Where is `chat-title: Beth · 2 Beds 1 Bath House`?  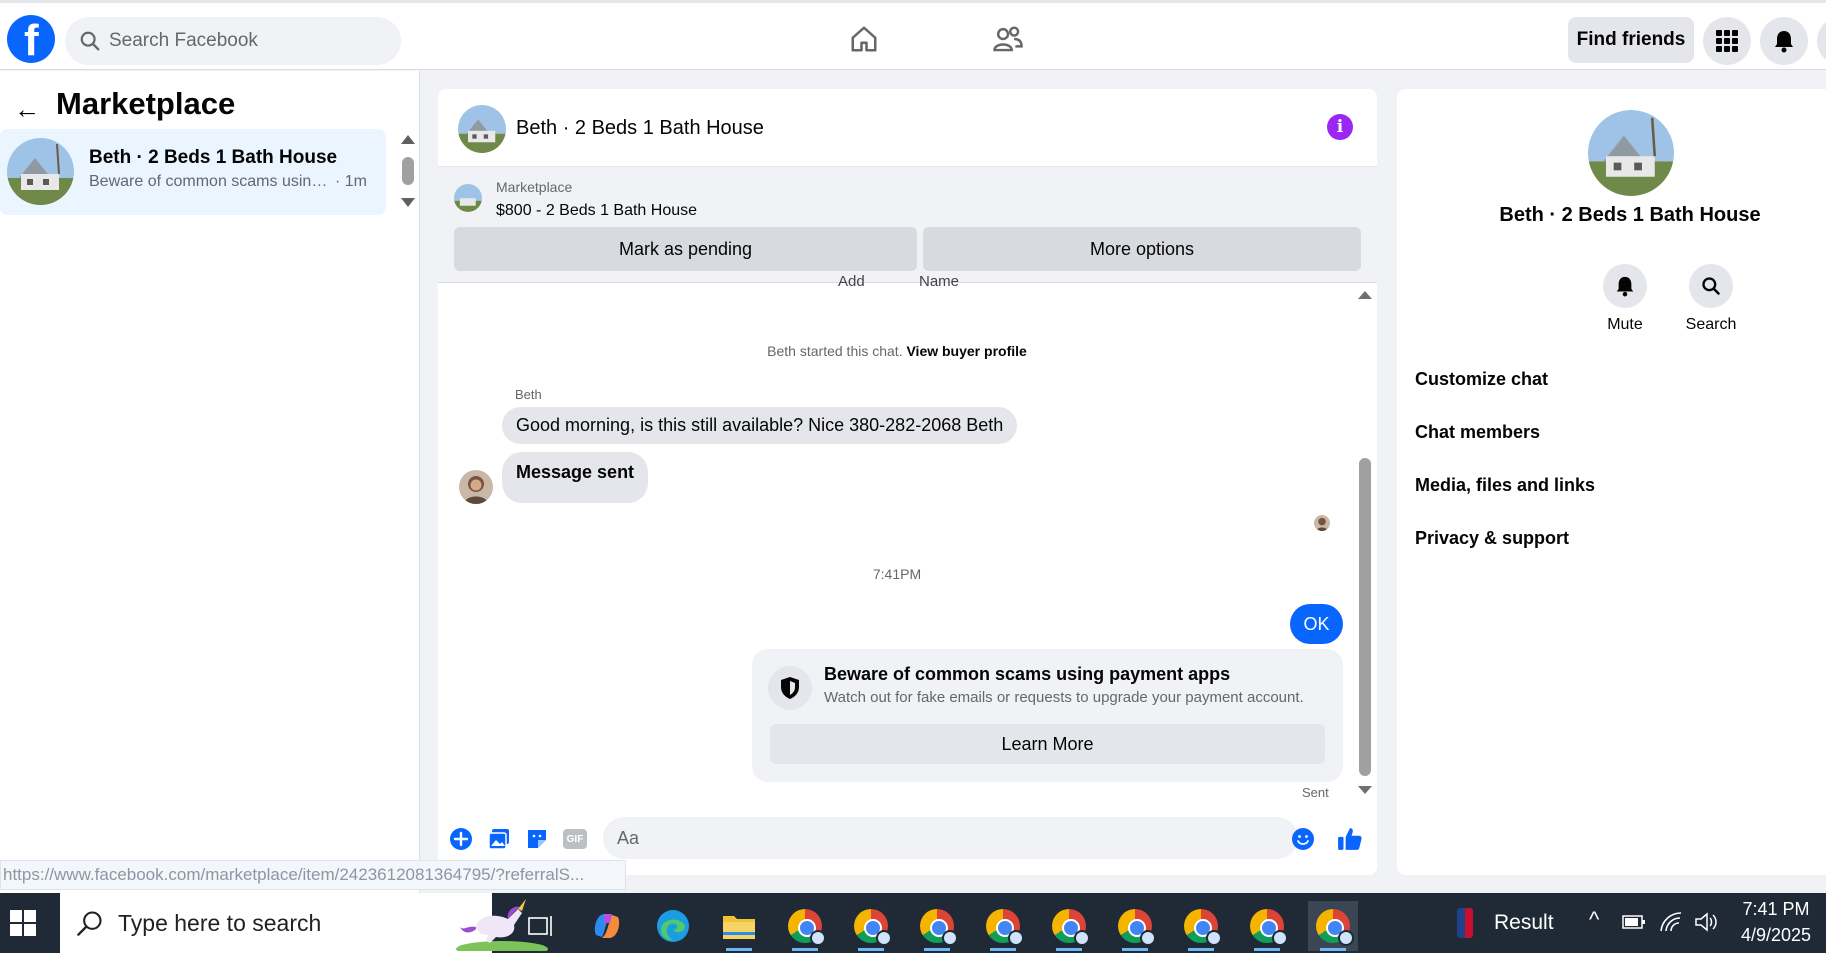
chat-title: Beth · 2 Beds 1 Bath House is located at coordinates (640, 128).